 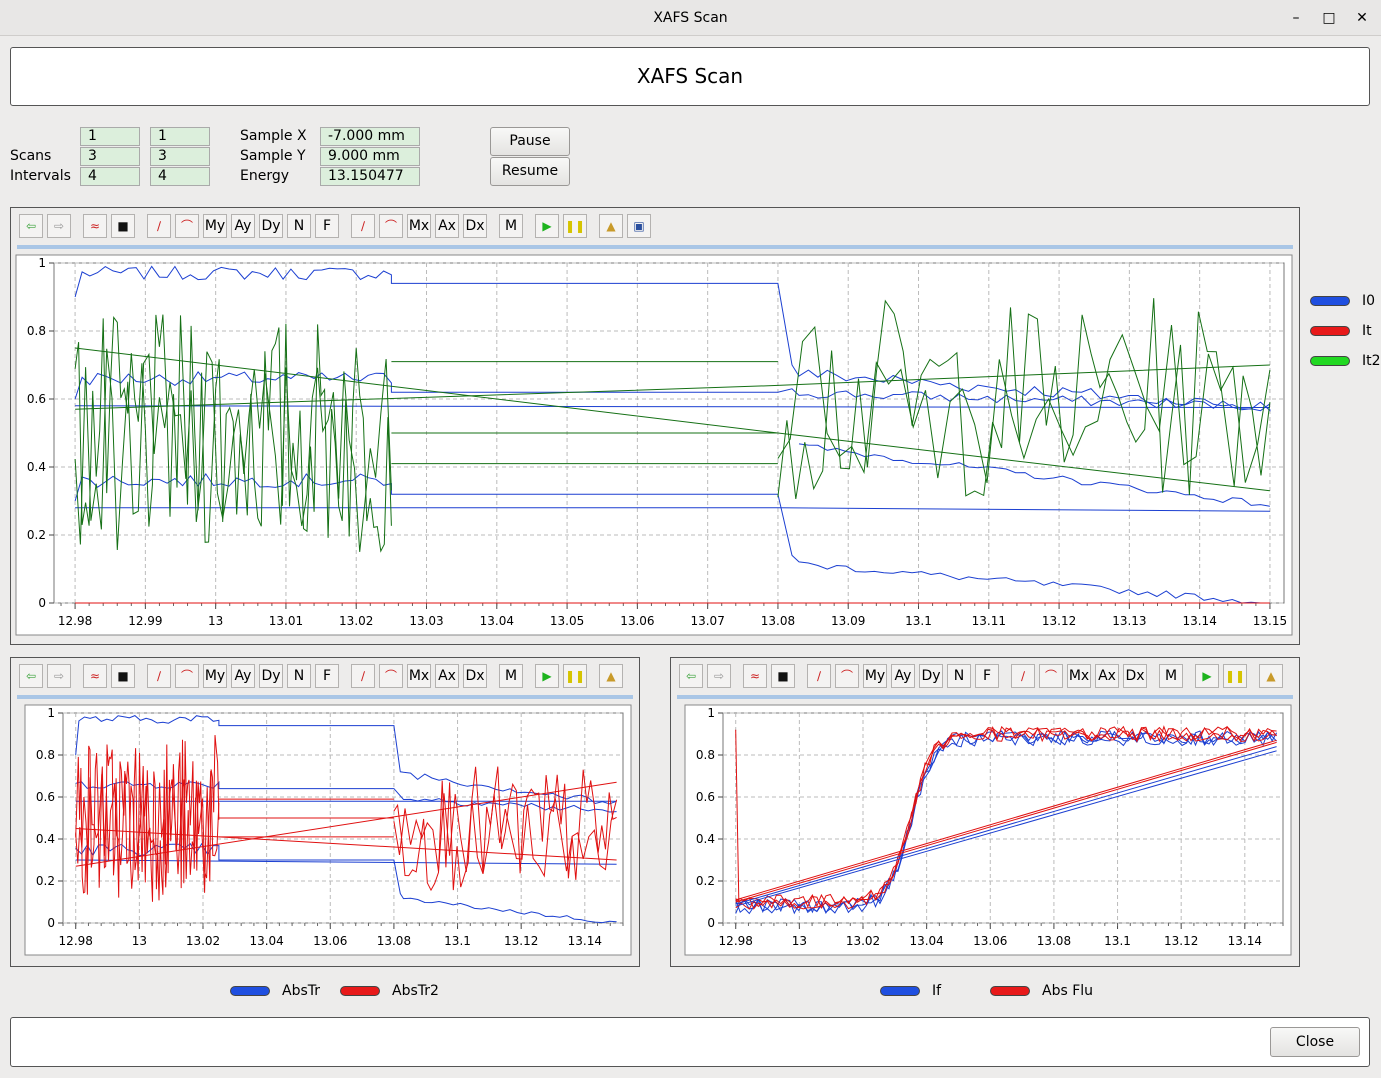 I want to click on legend-item: Abs Flu, so click(x=1041, y=991).